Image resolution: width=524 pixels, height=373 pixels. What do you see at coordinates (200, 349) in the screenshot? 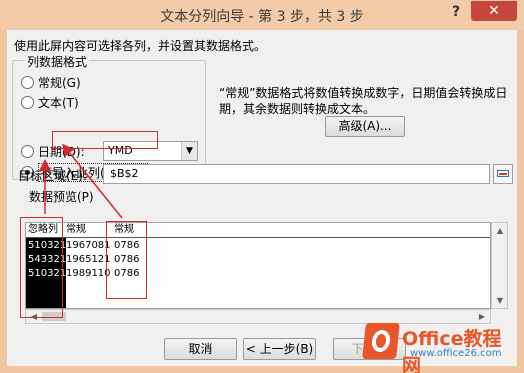
I see `cancel-button: 取消` at bounding box center [200, 349].